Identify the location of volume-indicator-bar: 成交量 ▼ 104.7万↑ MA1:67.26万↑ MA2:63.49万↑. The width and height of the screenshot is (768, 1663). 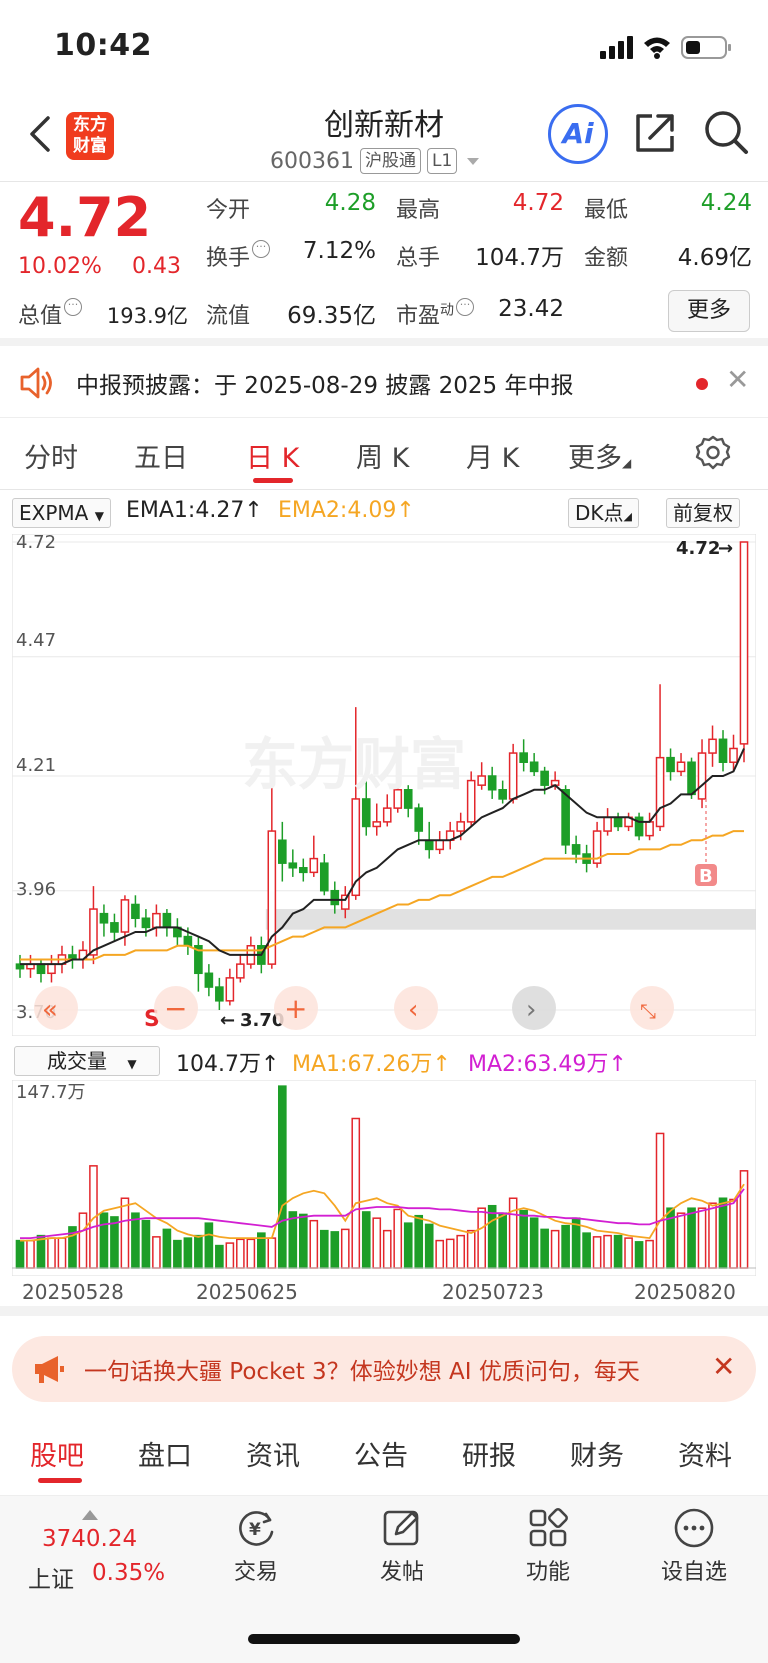
(384, 1060).